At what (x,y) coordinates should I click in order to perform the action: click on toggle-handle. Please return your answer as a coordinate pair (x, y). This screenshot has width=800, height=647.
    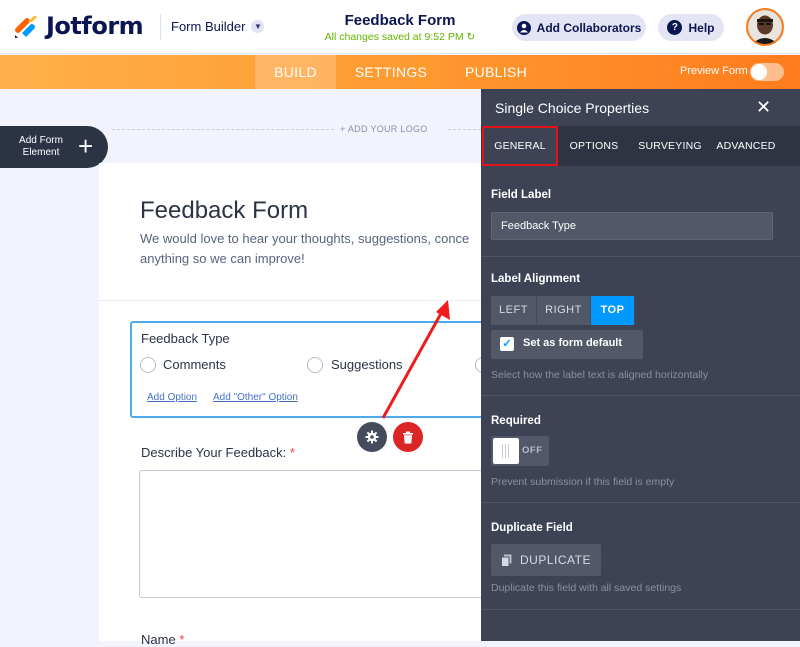
    Looking at the image, I should click on (506, 451).